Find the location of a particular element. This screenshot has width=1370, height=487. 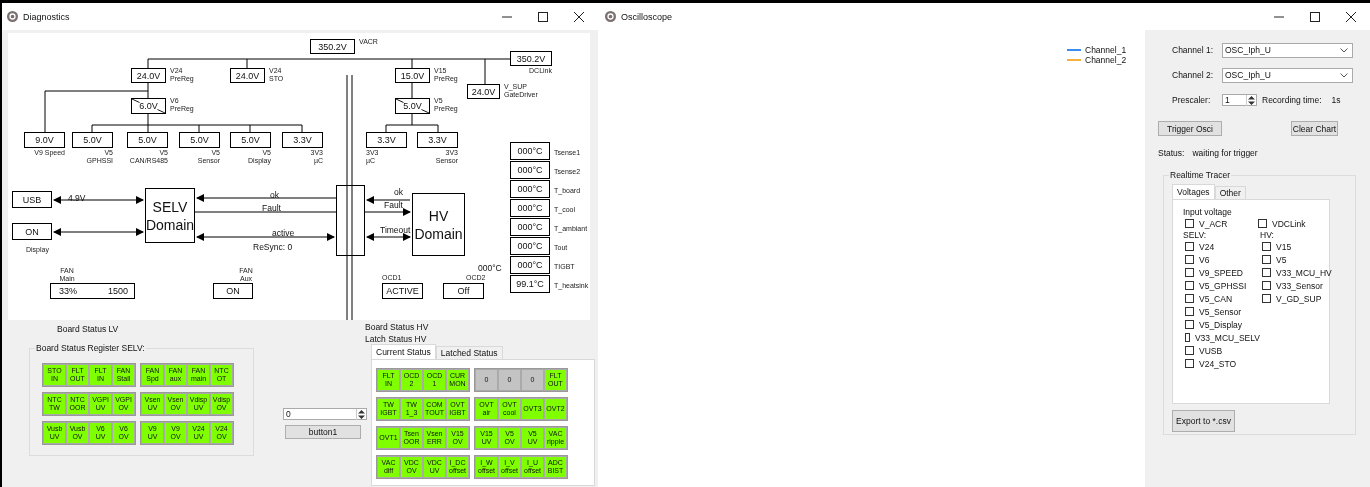

checkbox-label: V33_Sensor is located at coordinates (1299, 285).